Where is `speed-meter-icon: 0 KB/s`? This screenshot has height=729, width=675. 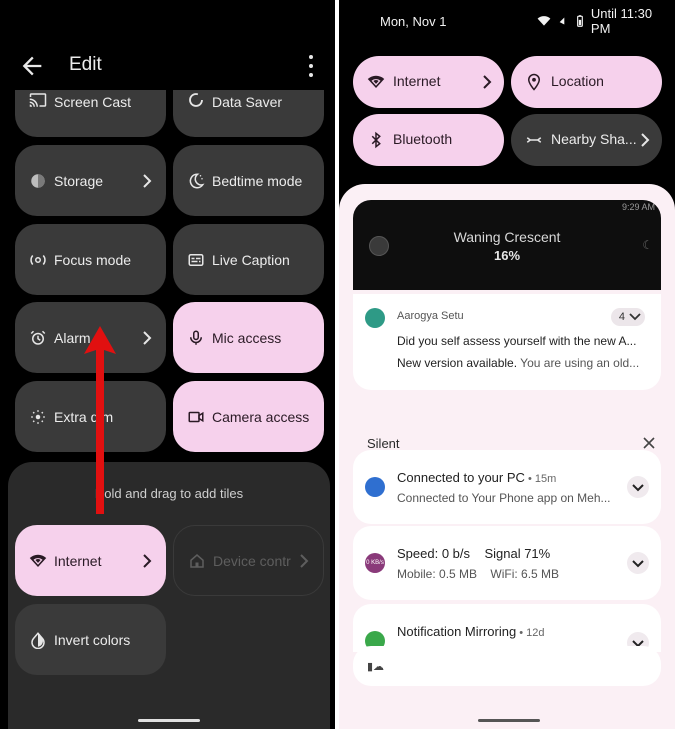 speed-meter-icon: 0 KB/s is located at coordinates (375, 563).